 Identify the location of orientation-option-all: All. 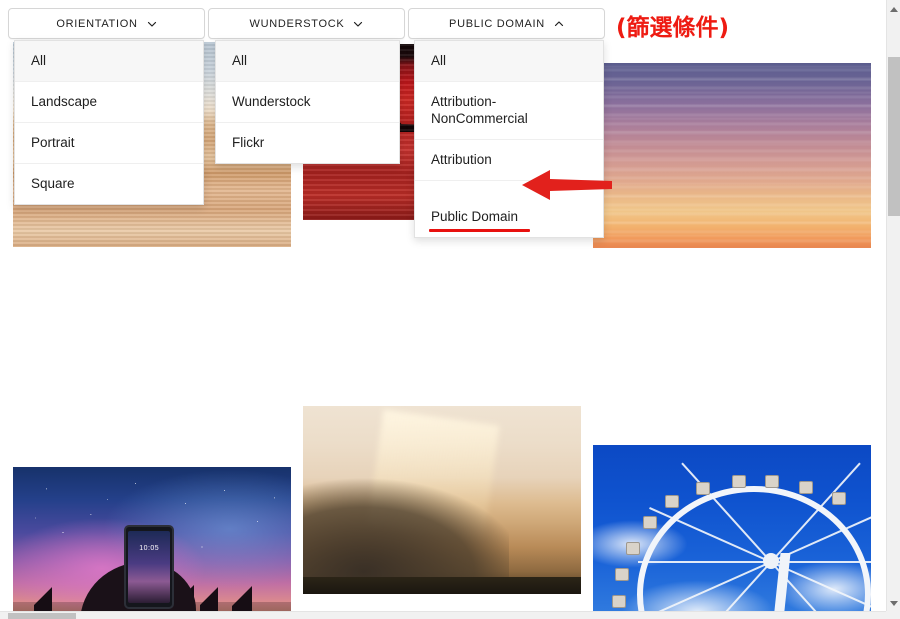
(109, 61).